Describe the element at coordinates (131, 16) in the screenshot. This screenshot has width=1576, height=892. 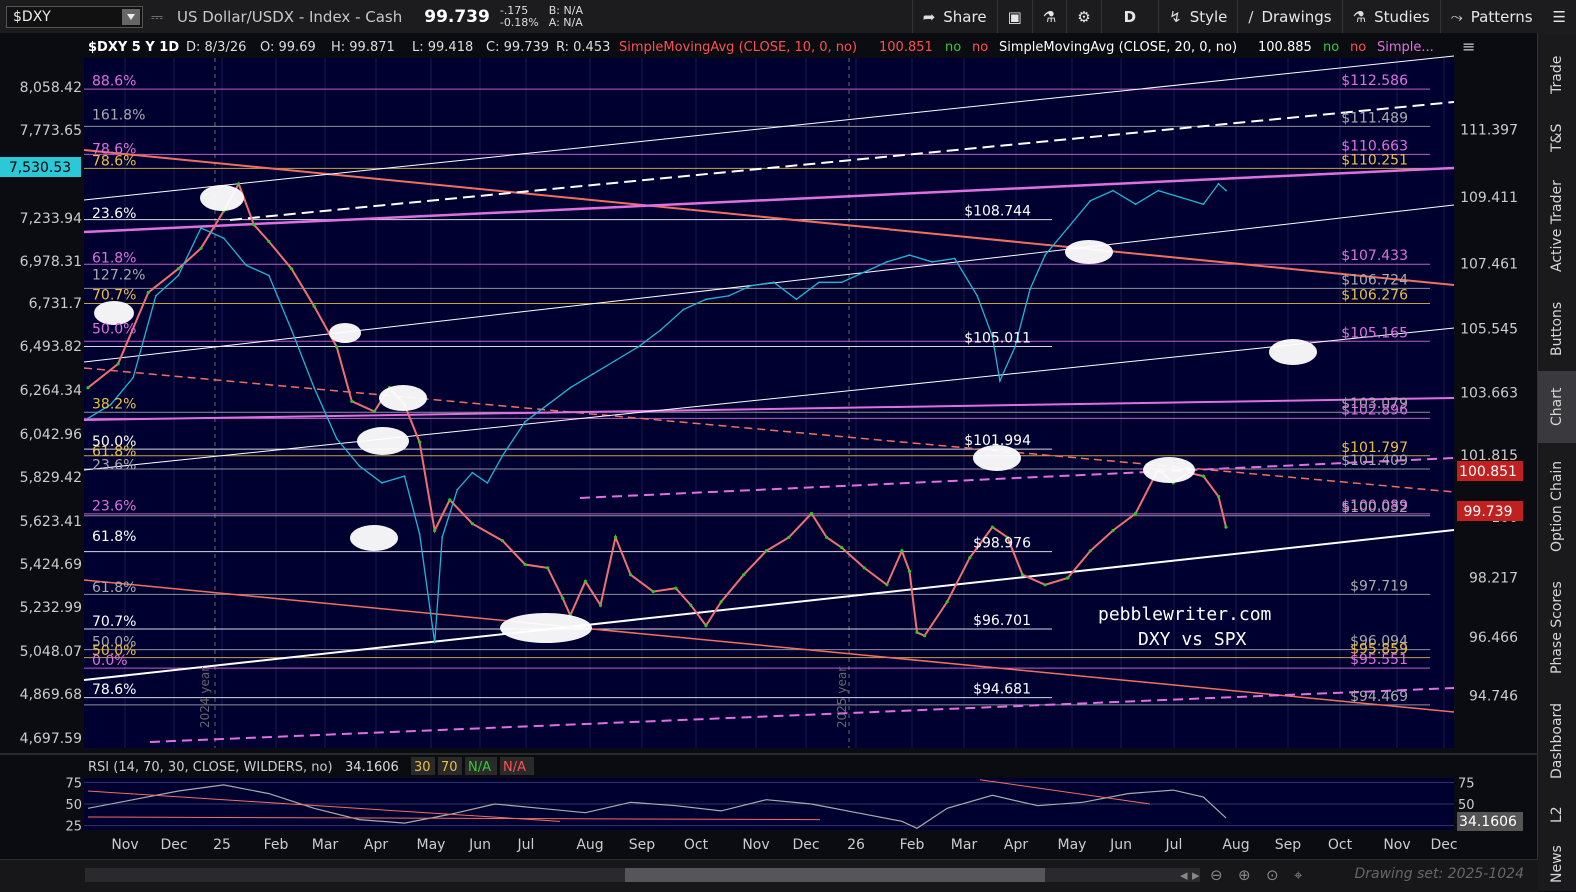
I see `chevron-down-icon` at that location.